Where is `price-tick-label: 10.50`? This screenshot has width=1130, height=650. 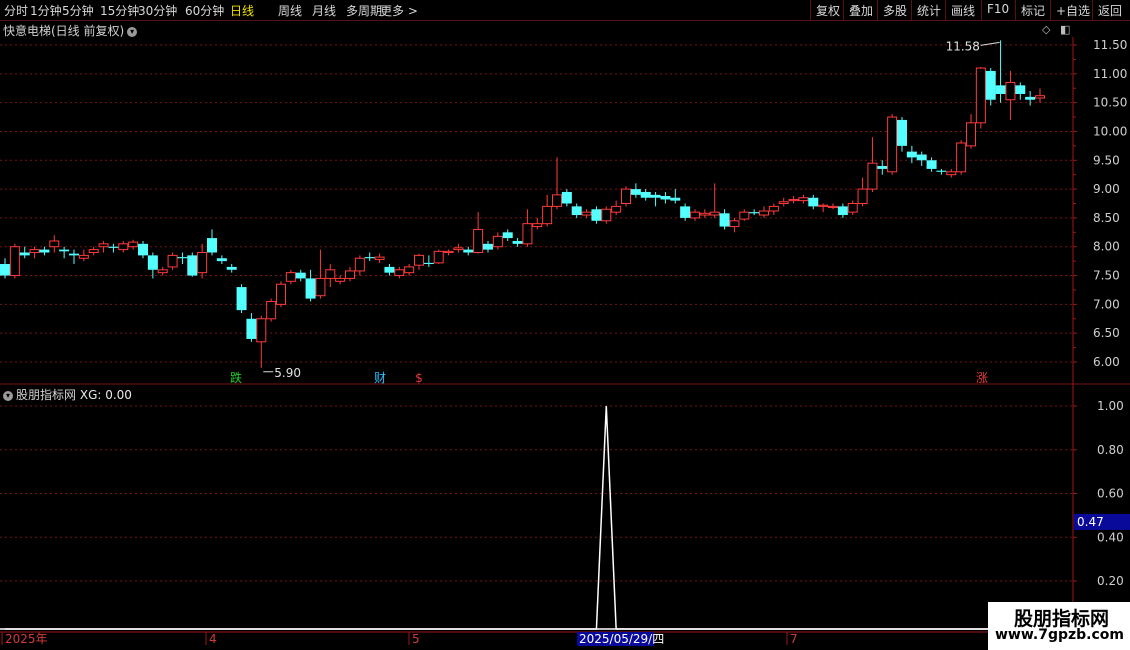 price-tick-label: 10.50 is located at coordinates (1110, 103).